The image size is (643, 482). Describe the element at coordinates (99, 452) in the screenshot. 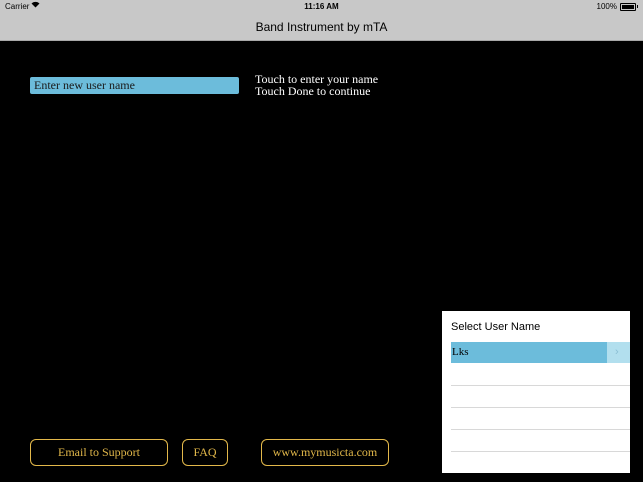

I see `email-support-button: Email to Support` at that location.